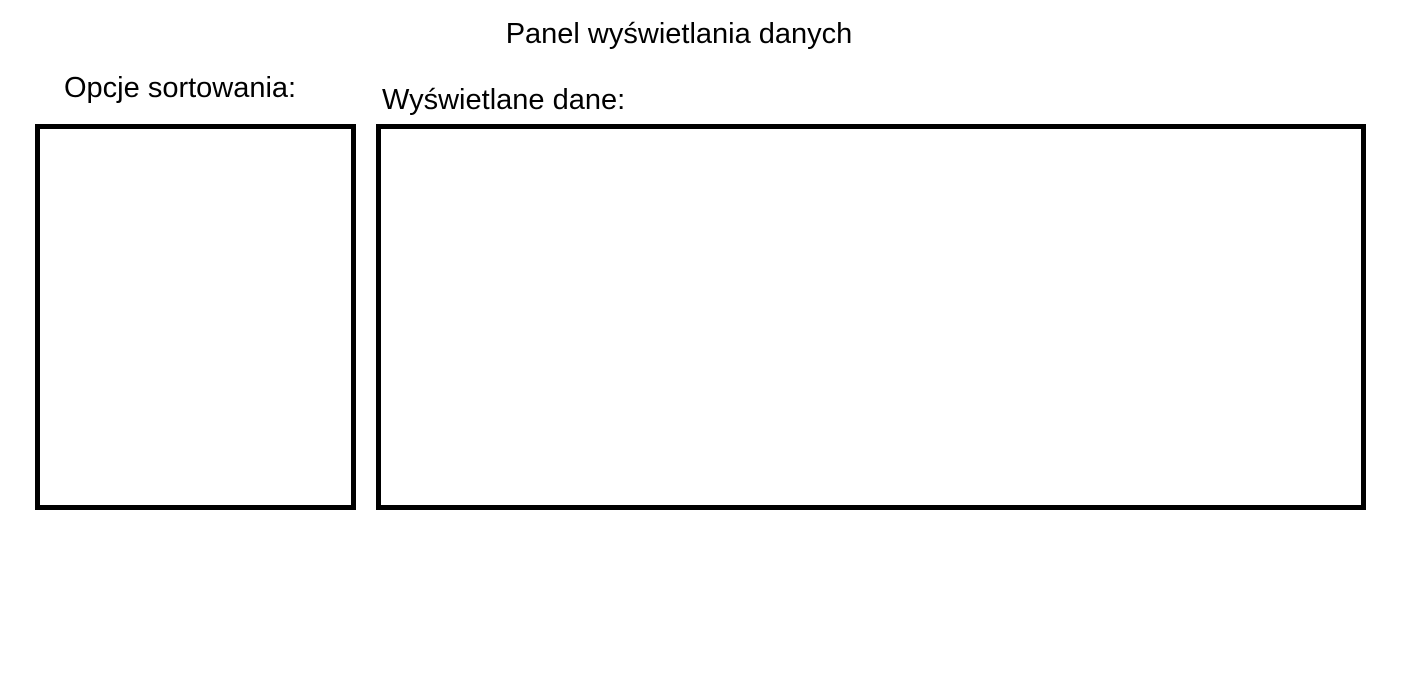  Describe the element at coordinates (679, 34) in the screenshot. I see `page-title: Panel wyświetlania danych` at that location.